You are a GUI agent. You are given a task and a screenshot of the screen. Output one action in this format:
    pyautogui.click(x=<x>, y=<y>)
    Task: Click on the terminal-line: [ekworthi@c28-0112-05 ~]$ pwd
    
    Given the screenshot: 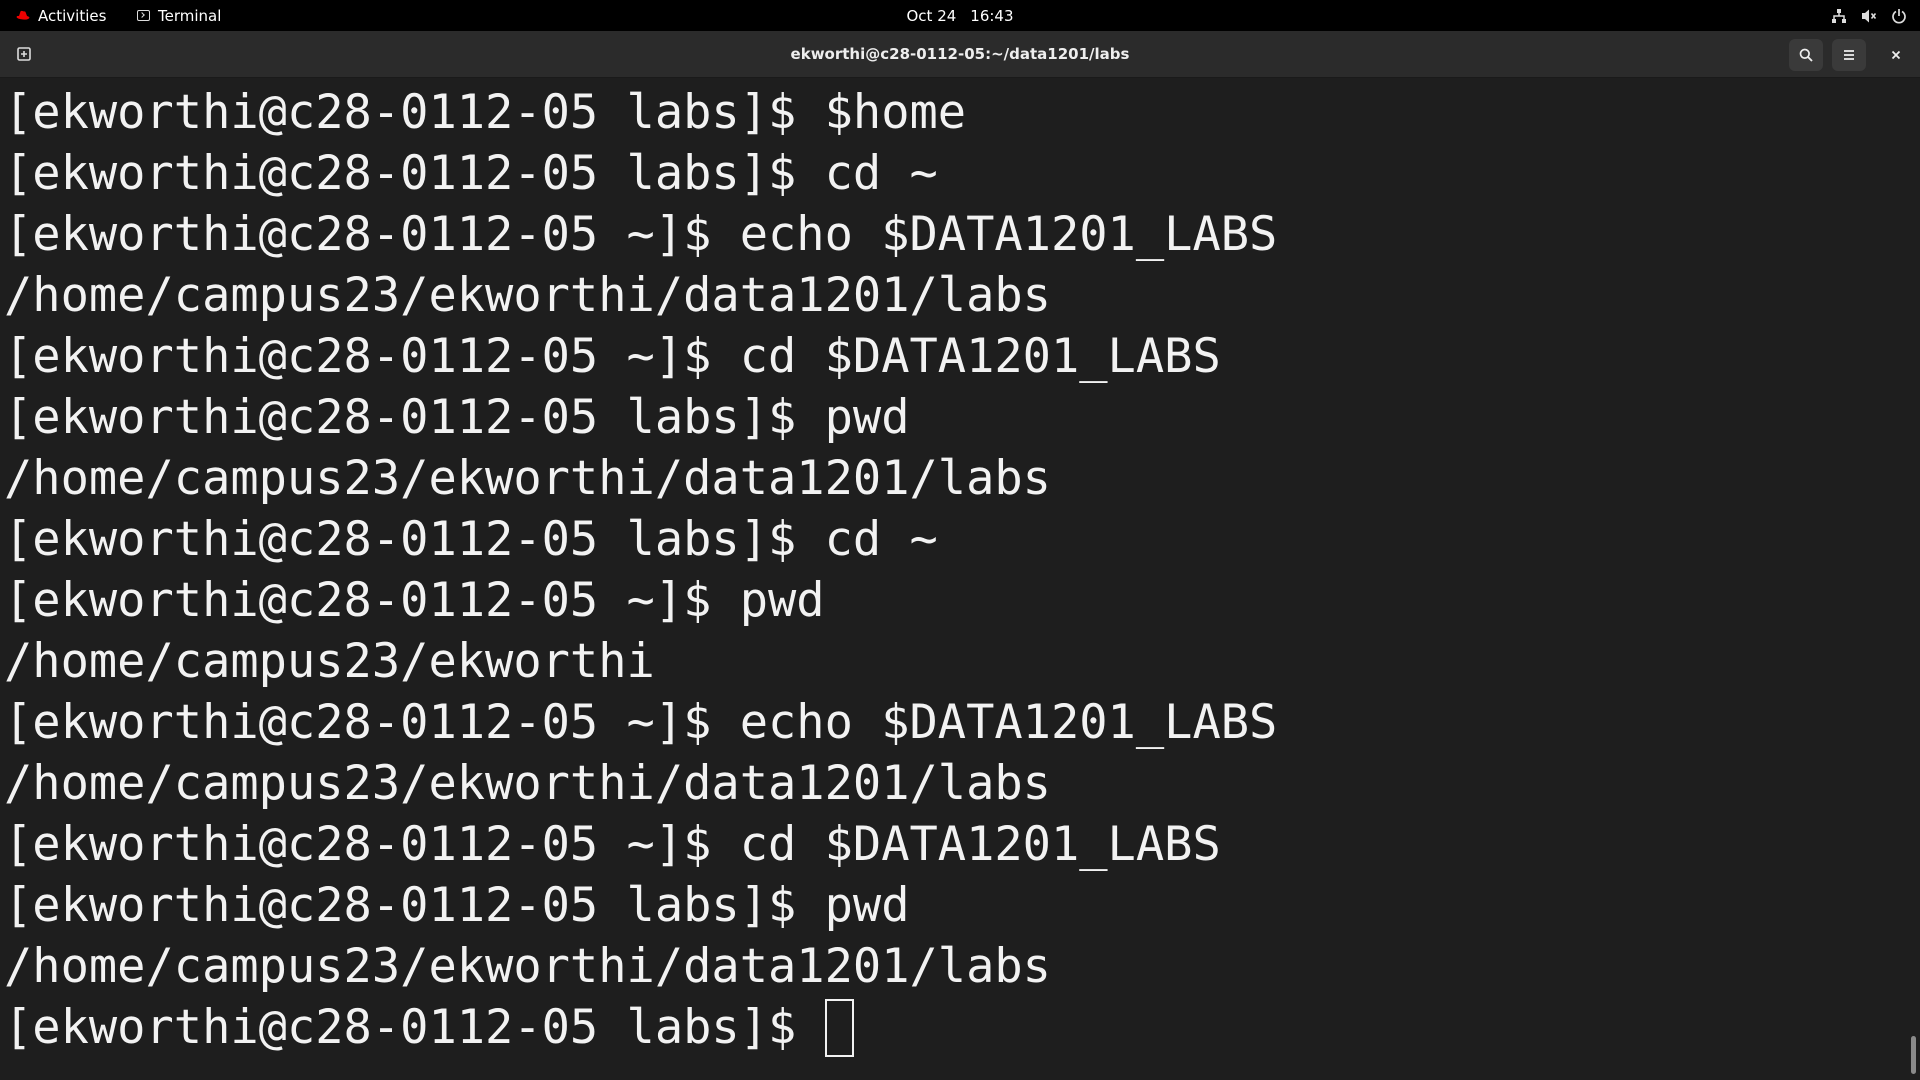 What is the action you would take?
    pyautogui.click(x=414, y=600)
    